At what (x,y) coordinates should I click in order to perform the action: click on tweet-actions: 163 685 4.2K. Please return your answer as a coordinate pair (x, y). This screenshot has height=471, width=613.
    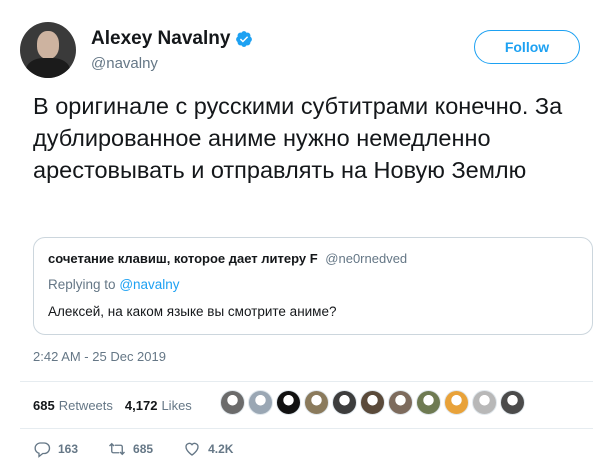
    Looking at the image, I should click on (148, 449).